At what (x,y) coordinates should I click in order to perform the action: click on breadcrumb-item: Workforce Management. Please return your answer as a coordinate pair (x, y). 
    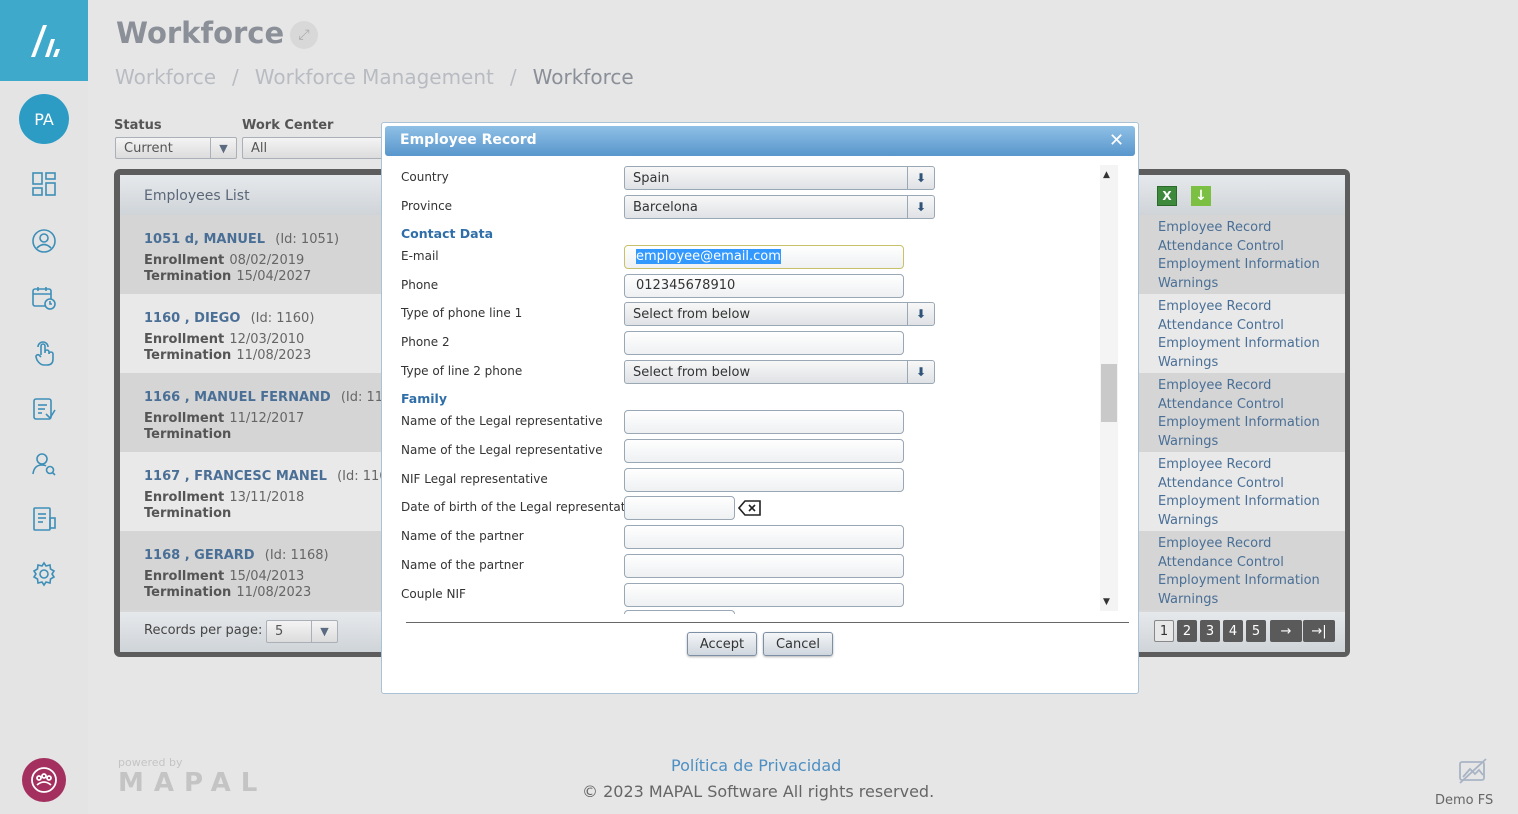
    Looking at the image, I should click on (374, 77).